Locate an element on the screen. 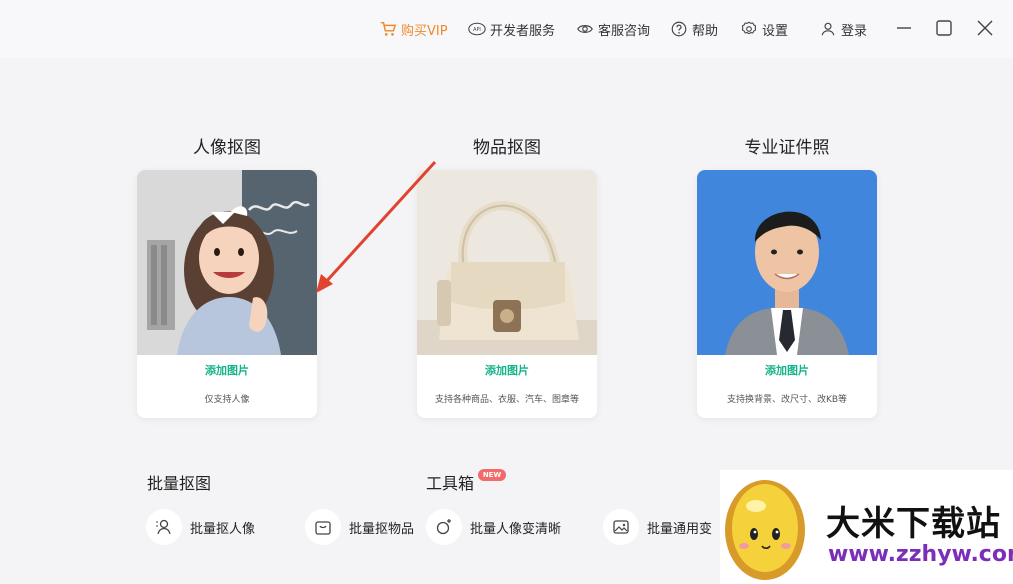  close-button is located at coordinates (985, 28).